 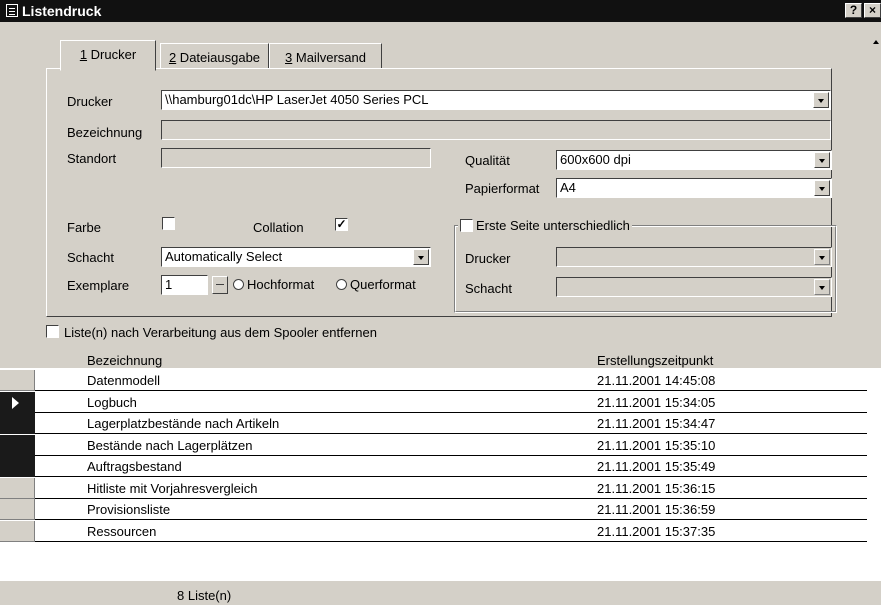 I want to click on papierformat-label: Papierformat, so click(x=502, y=188).